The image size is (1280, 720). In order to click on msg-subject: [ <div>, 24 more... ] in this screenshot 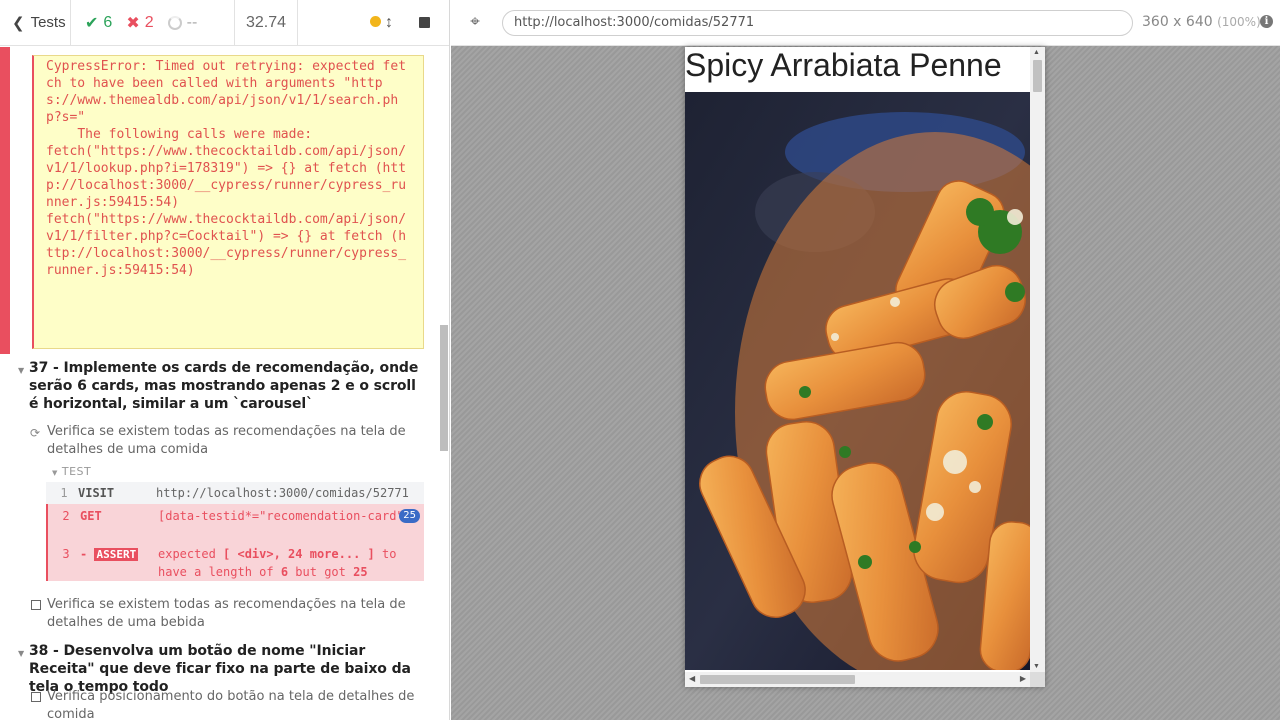, I will do `click(299, 554)`.